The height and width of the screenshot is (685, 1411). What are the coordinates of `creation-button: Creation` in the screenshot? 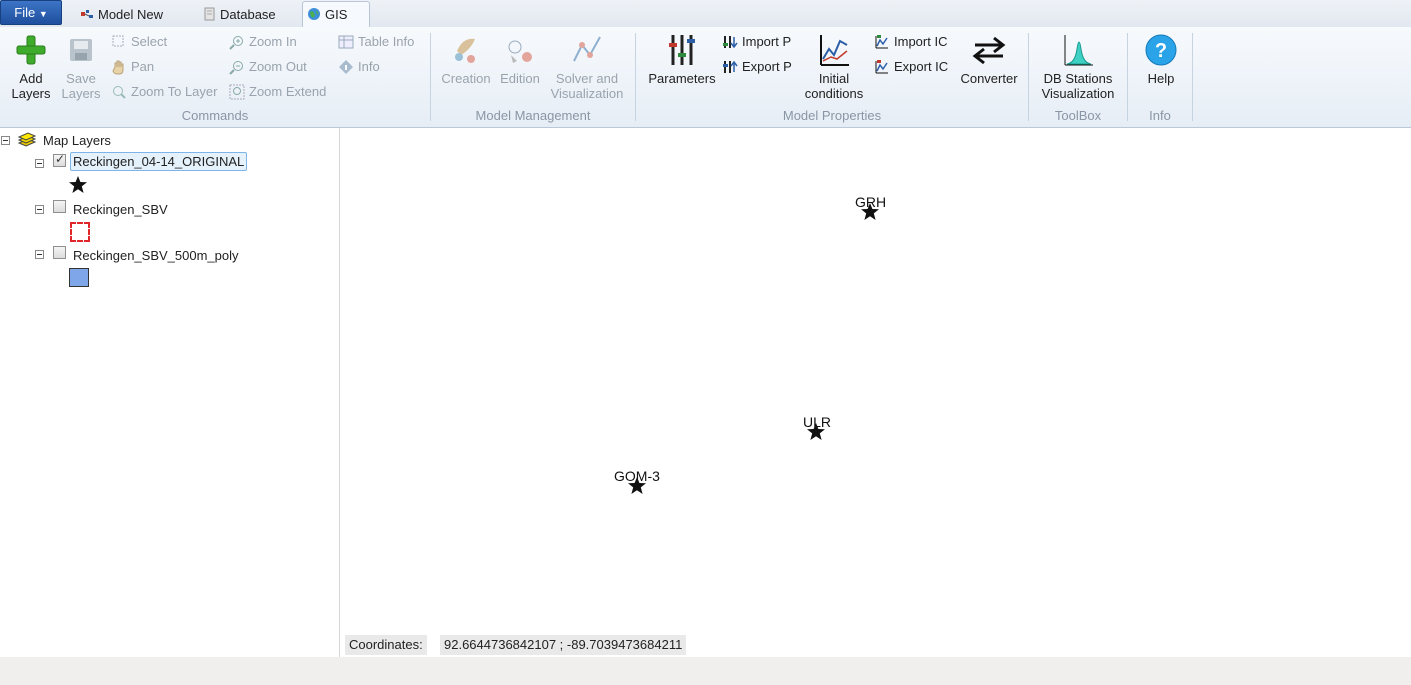 It's located at (466, 58).